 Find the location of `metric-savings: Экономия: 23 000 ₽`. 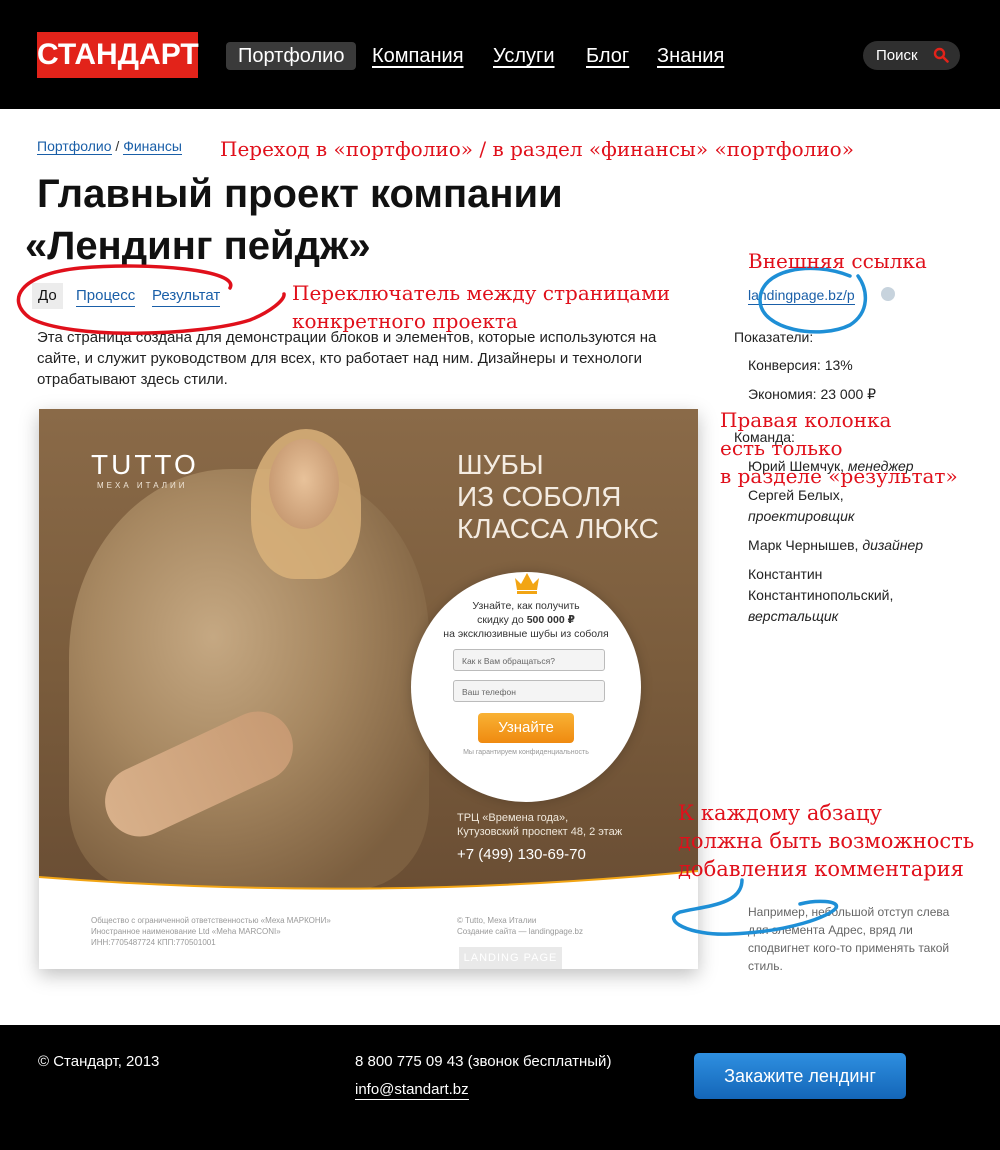

metric-savings: Экономия: 23 000 ₽ is located at coordinates (812, 394).